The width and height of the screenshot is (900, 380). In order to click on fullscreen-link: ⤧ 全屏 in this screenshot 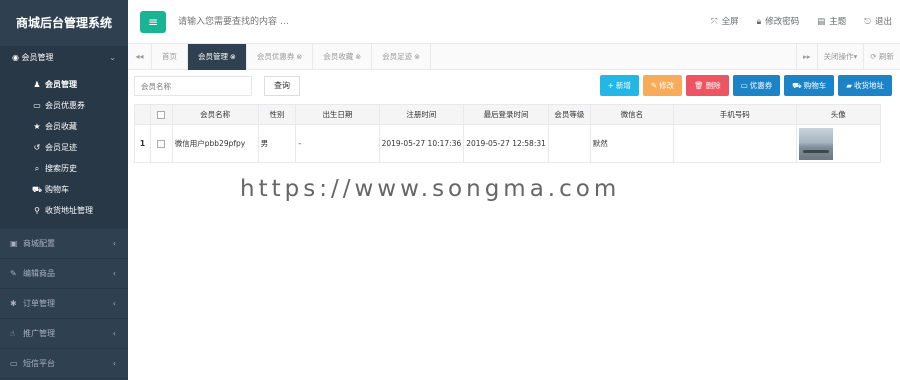, I will do `click(725, 21)`.